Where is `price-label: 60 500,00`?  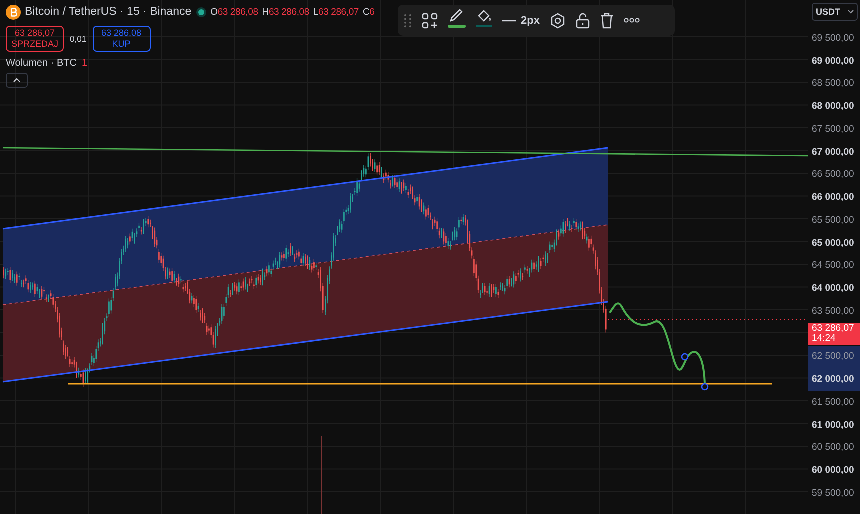 price-label: 60 500,00 is located at coordinates (833, 448).